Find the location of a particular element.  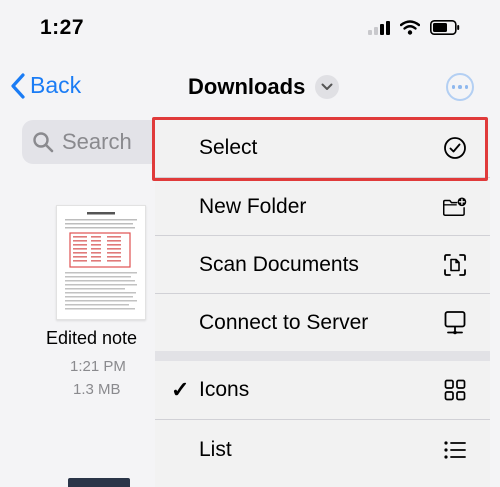

file-time: 1:21 PM is located at coordinates (98, 366).